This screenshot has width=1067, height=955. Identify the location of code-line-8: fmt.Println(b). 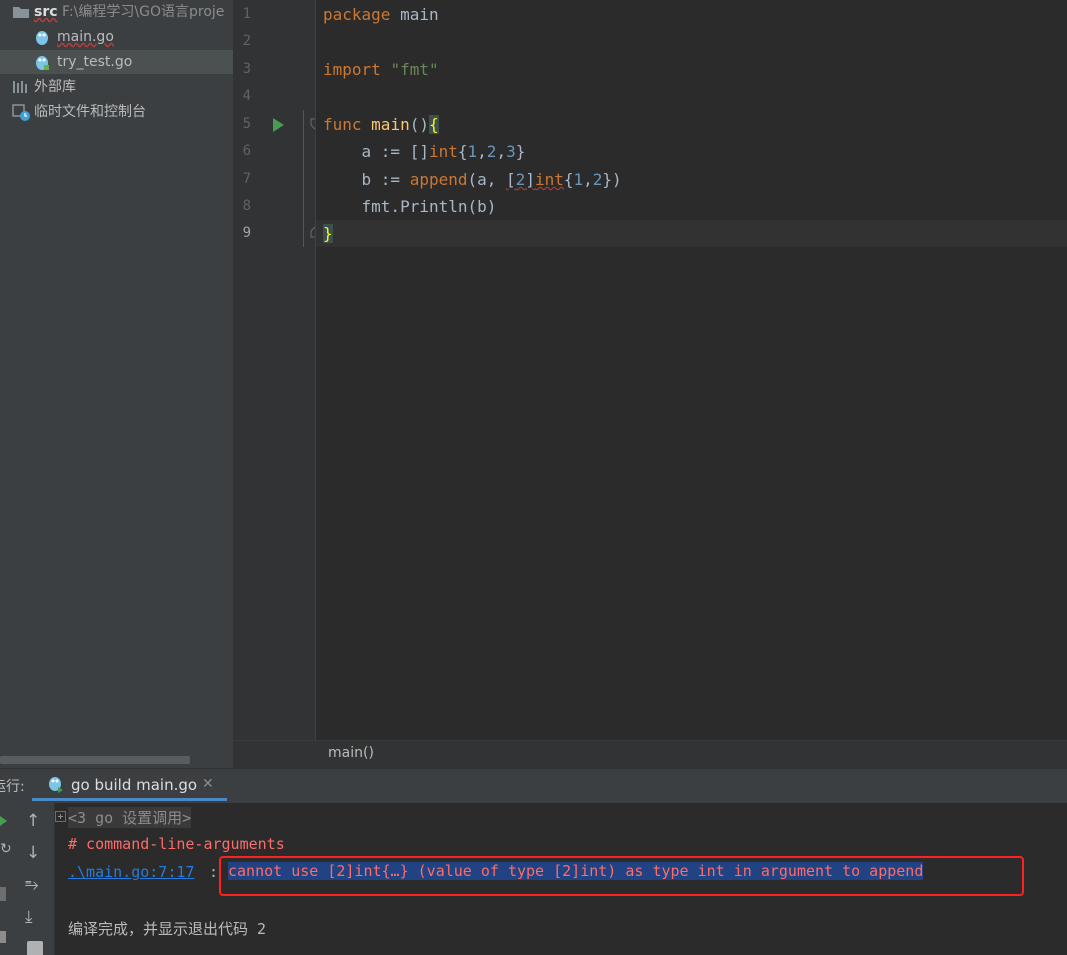
(410, 206).